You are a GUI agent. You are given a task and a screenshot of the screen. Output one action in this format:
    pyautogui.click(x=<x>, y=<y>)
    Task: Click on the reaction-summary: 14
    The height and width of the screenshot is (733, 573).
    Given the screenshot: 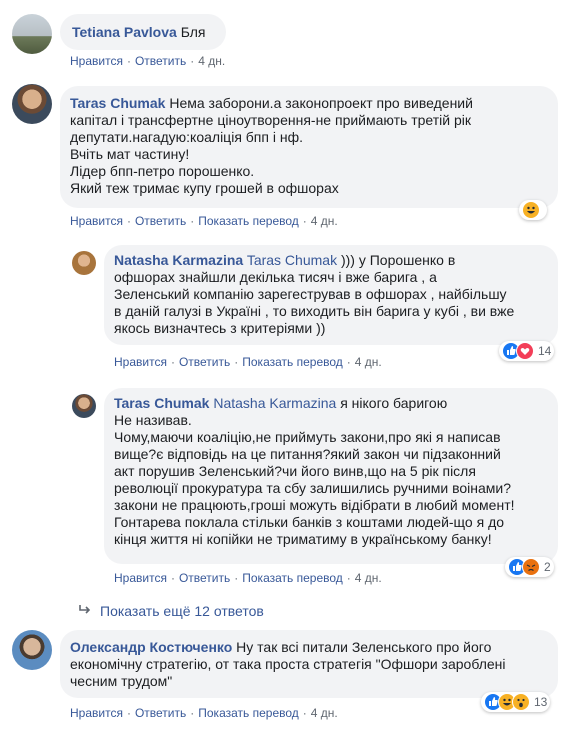 What is the action you would take?
    pyautogui.click(x=527, y=351)
    